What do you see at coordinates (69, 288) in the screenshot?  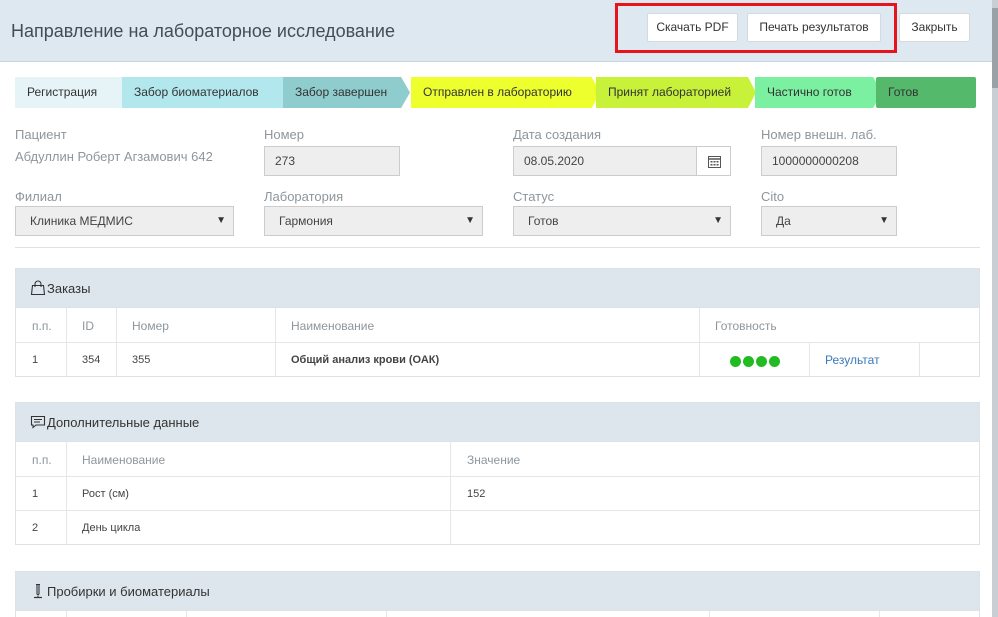 I see `orders-panel-title: Заказы` at bounding box center [69, 288].